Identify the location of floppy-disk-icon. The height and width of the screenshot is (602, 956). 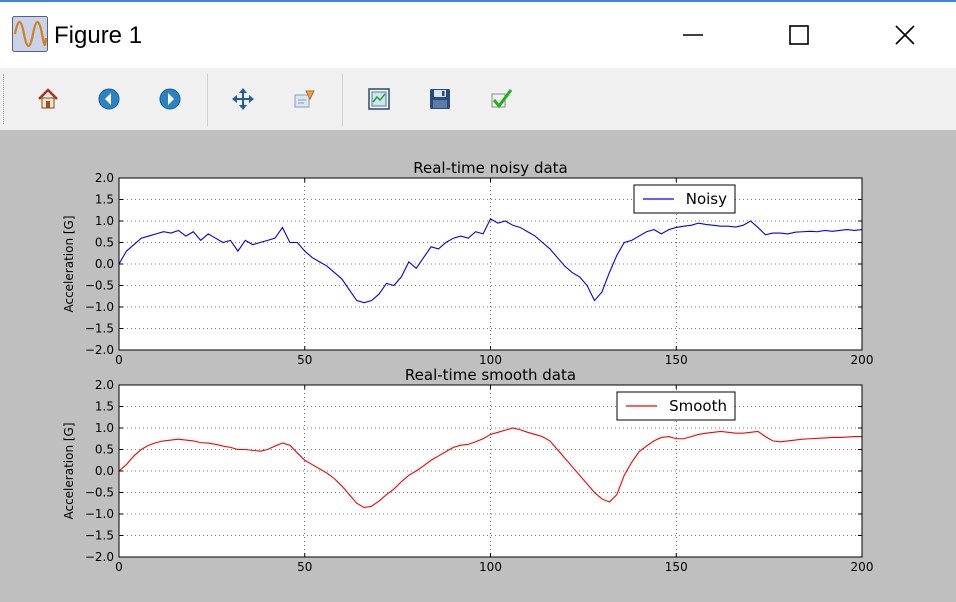
(440, 99).